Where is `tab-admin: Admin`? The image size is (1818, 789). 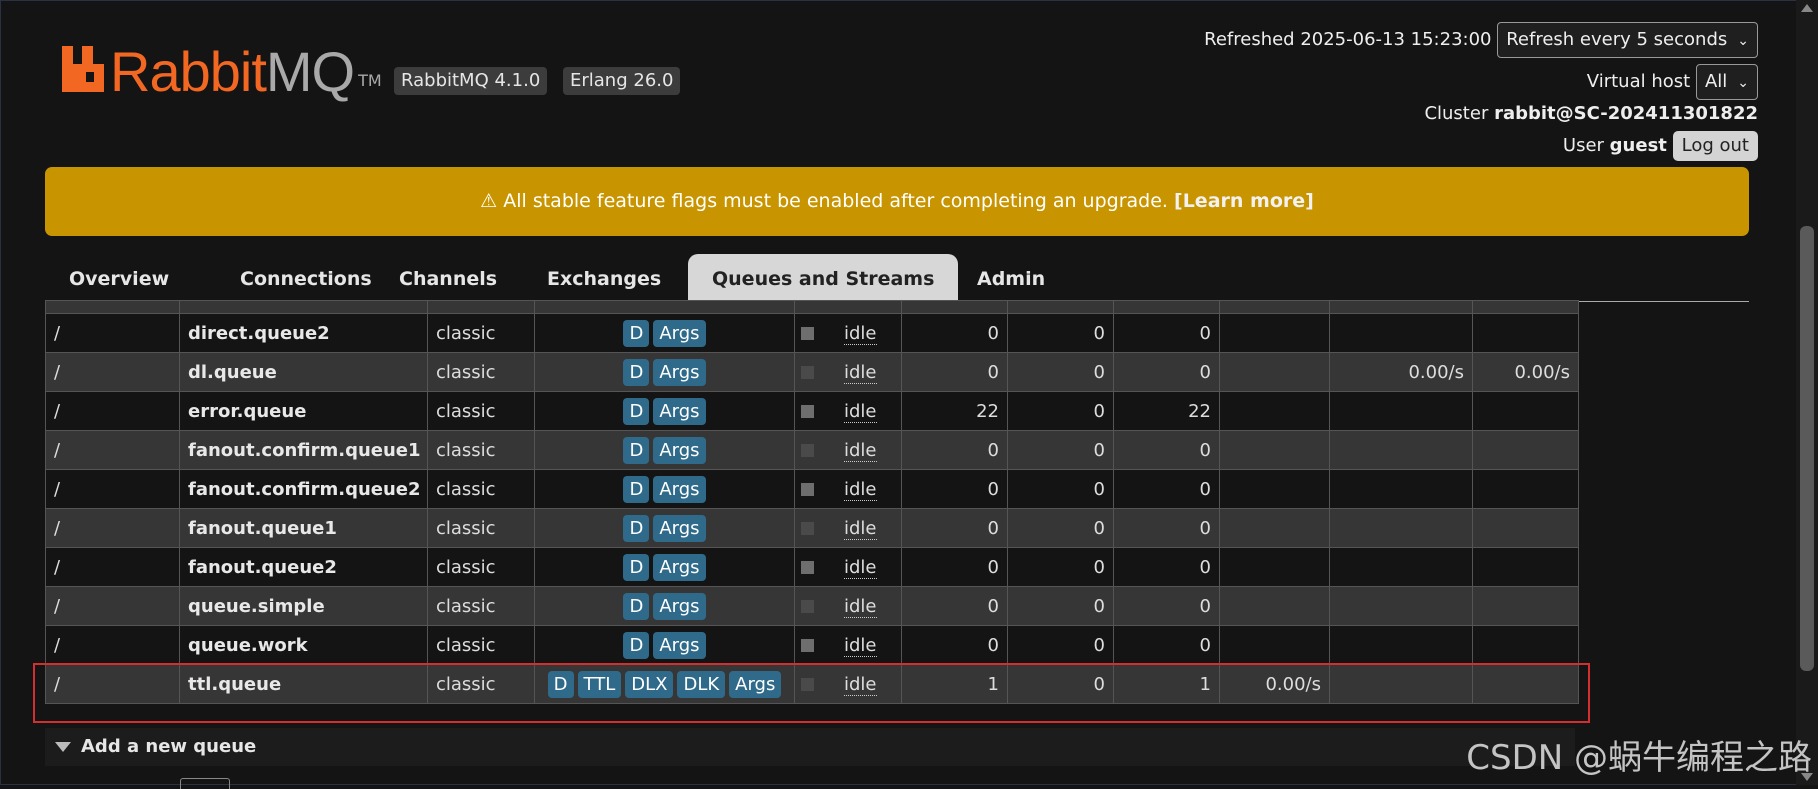
tab-admin: Admin is located at coordinates (1011, 277).